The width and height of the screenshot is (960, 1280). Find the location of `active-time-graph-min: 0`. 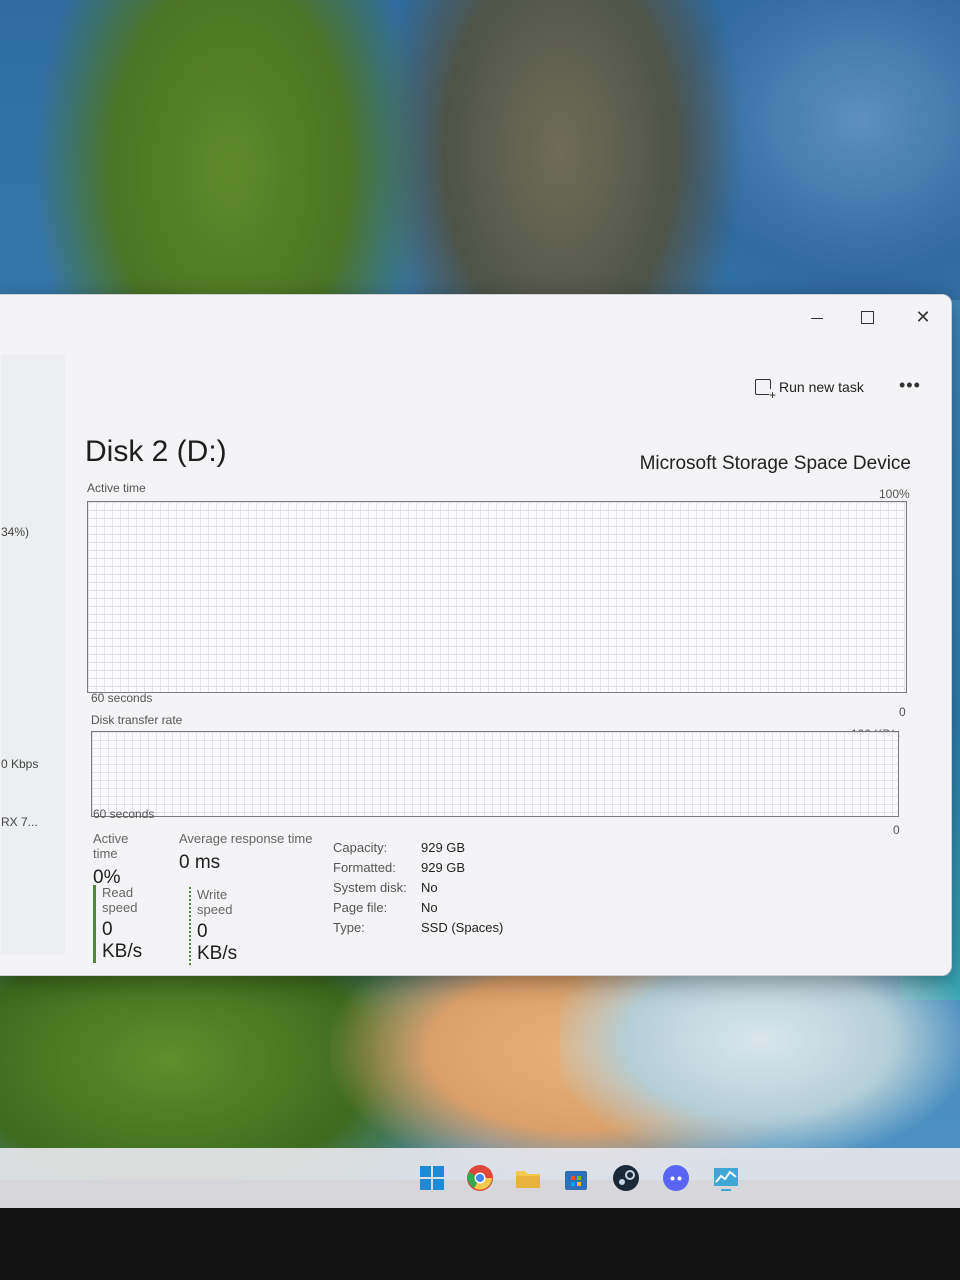

active-time-graph-min: 0 is located at coordinates (902, 712).